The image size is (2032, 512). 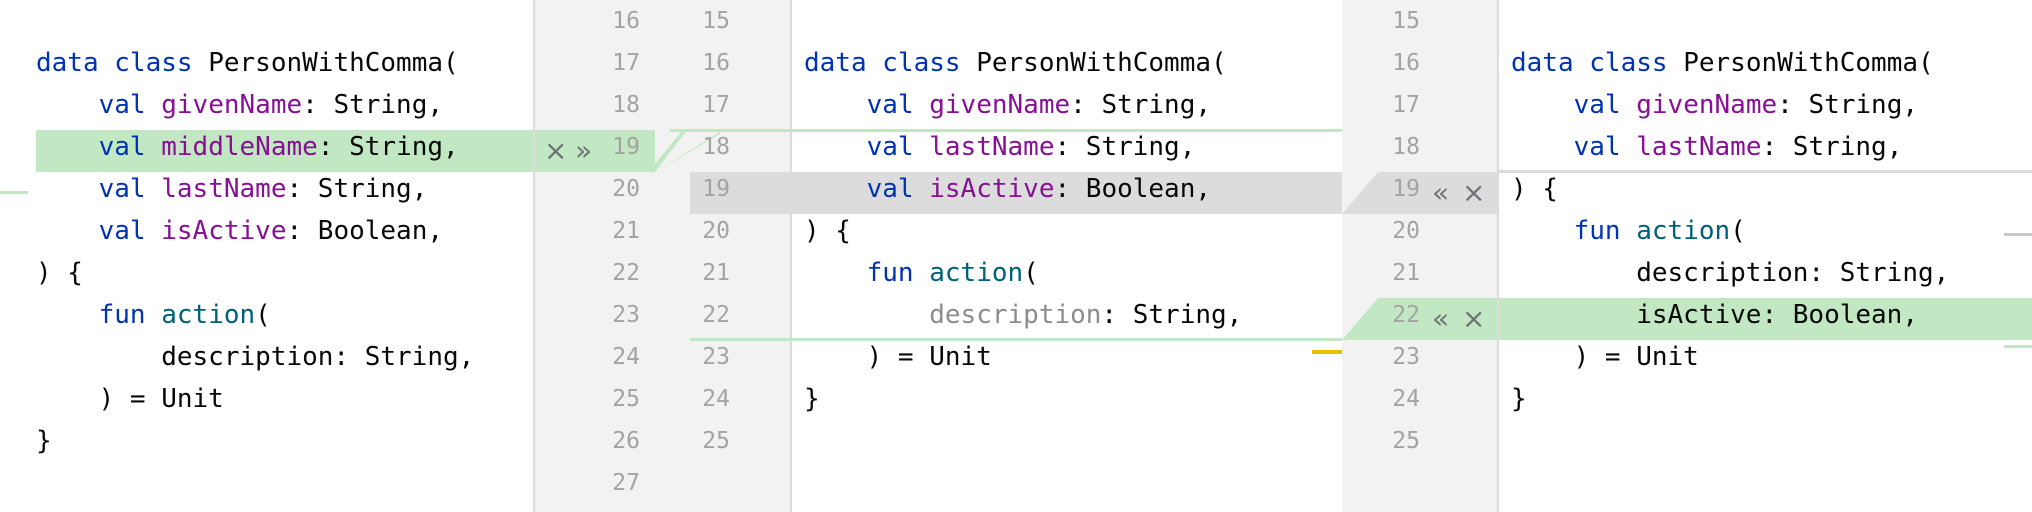 I want to click on apply-change-left-icon-2: «, so click(x=1440, y=319).